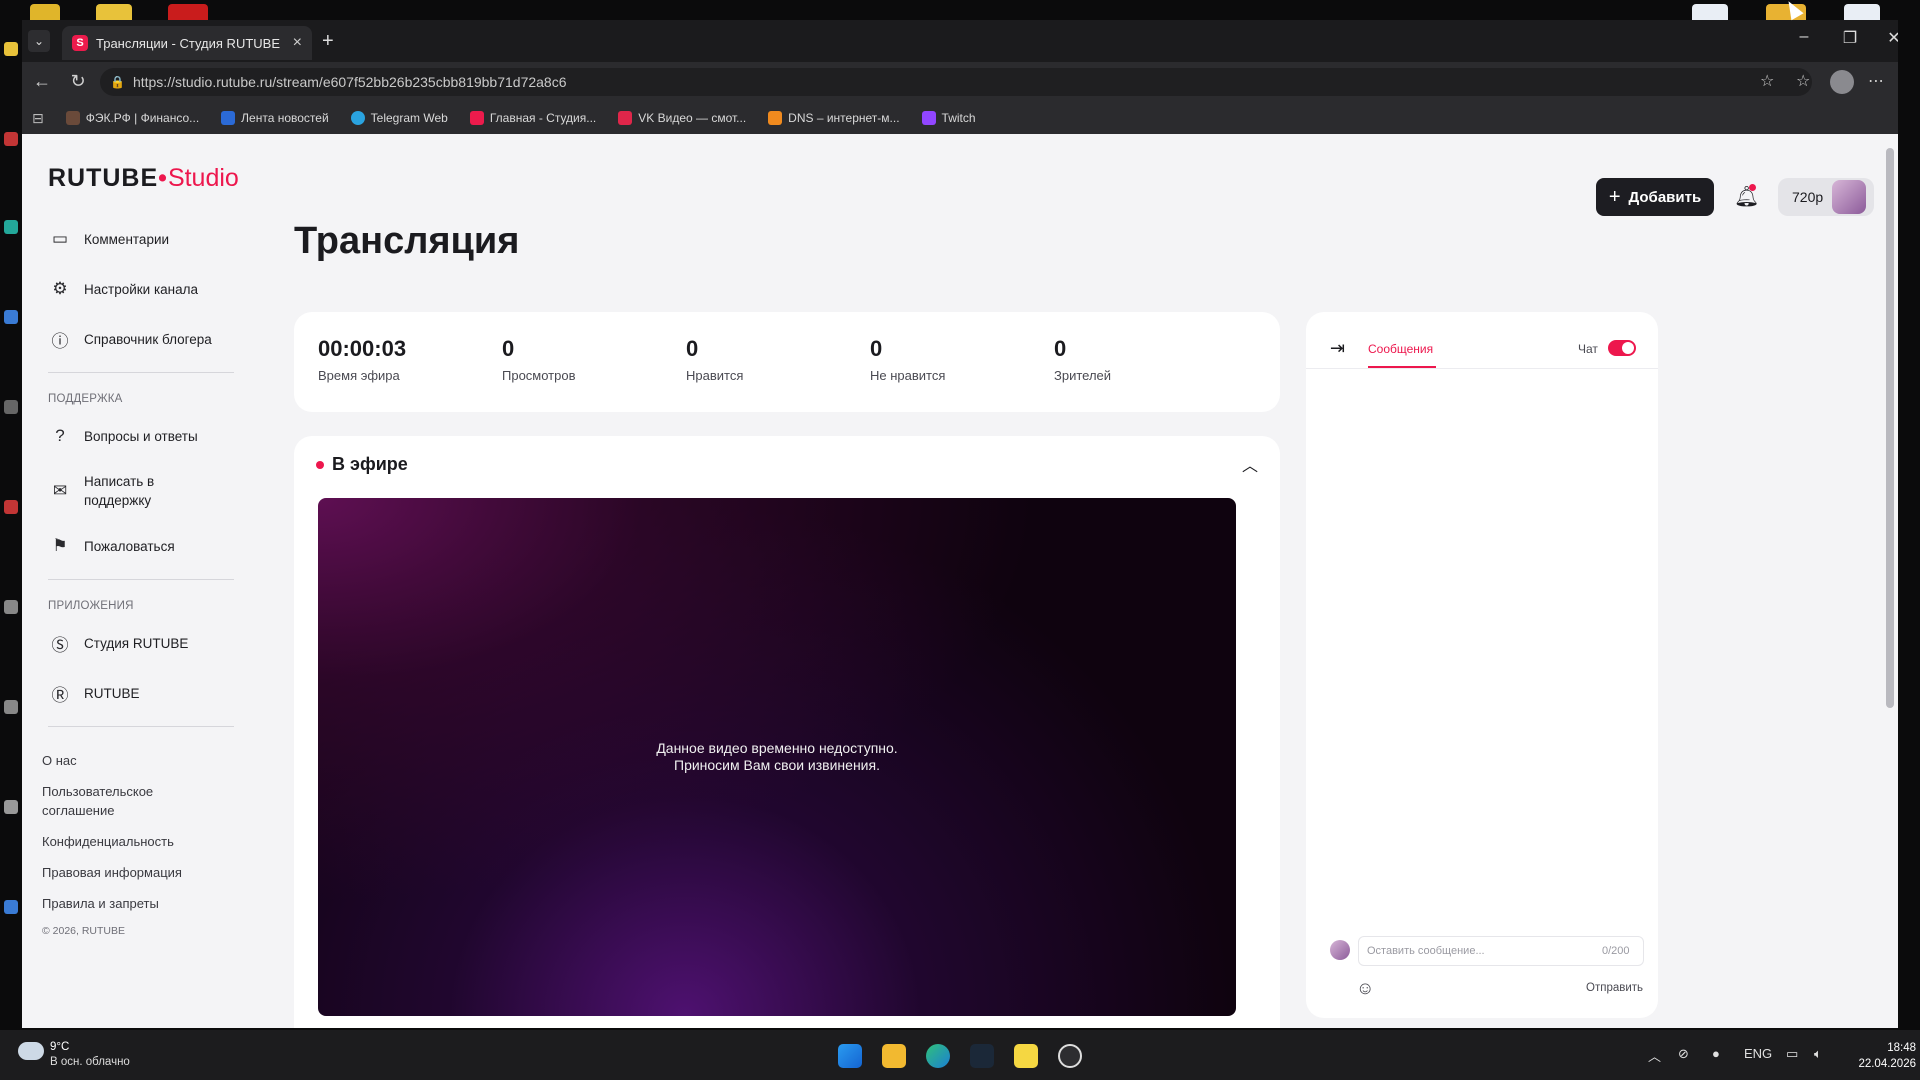 This screenshot has height=1080, width=1920. What do you see at coordinates (187, 43) in the screenshot?
I see `browser-tab: S Трансляции - Студия RUTUBE ×` at bounding box center [187, 43].